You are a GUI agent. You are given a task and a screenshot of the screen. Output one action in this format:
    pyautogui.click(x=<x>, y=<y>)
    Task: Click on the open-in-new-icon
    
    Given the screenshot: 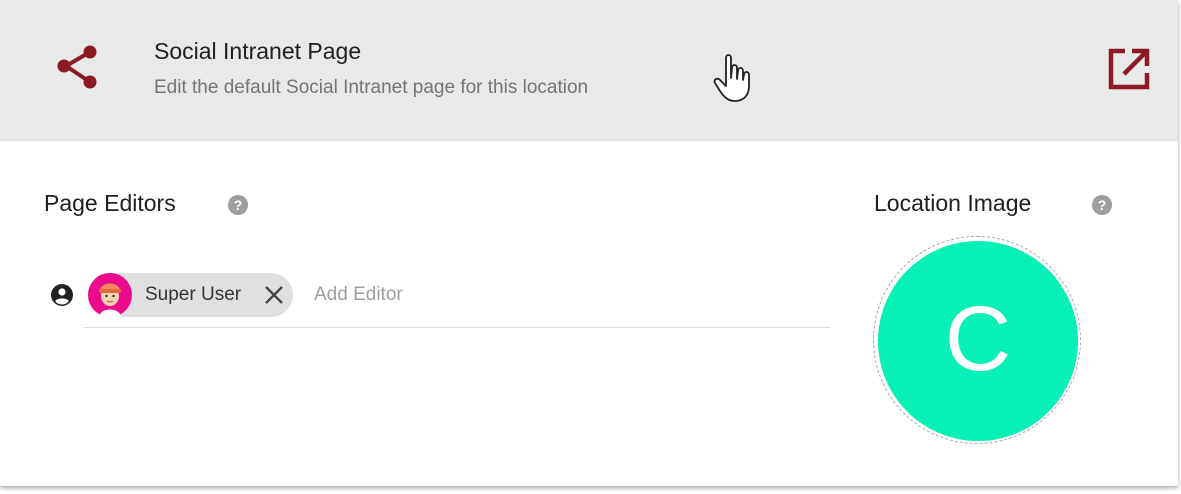 What is the action you would take?
    pyautogui.click(x=1129, y=69)
    